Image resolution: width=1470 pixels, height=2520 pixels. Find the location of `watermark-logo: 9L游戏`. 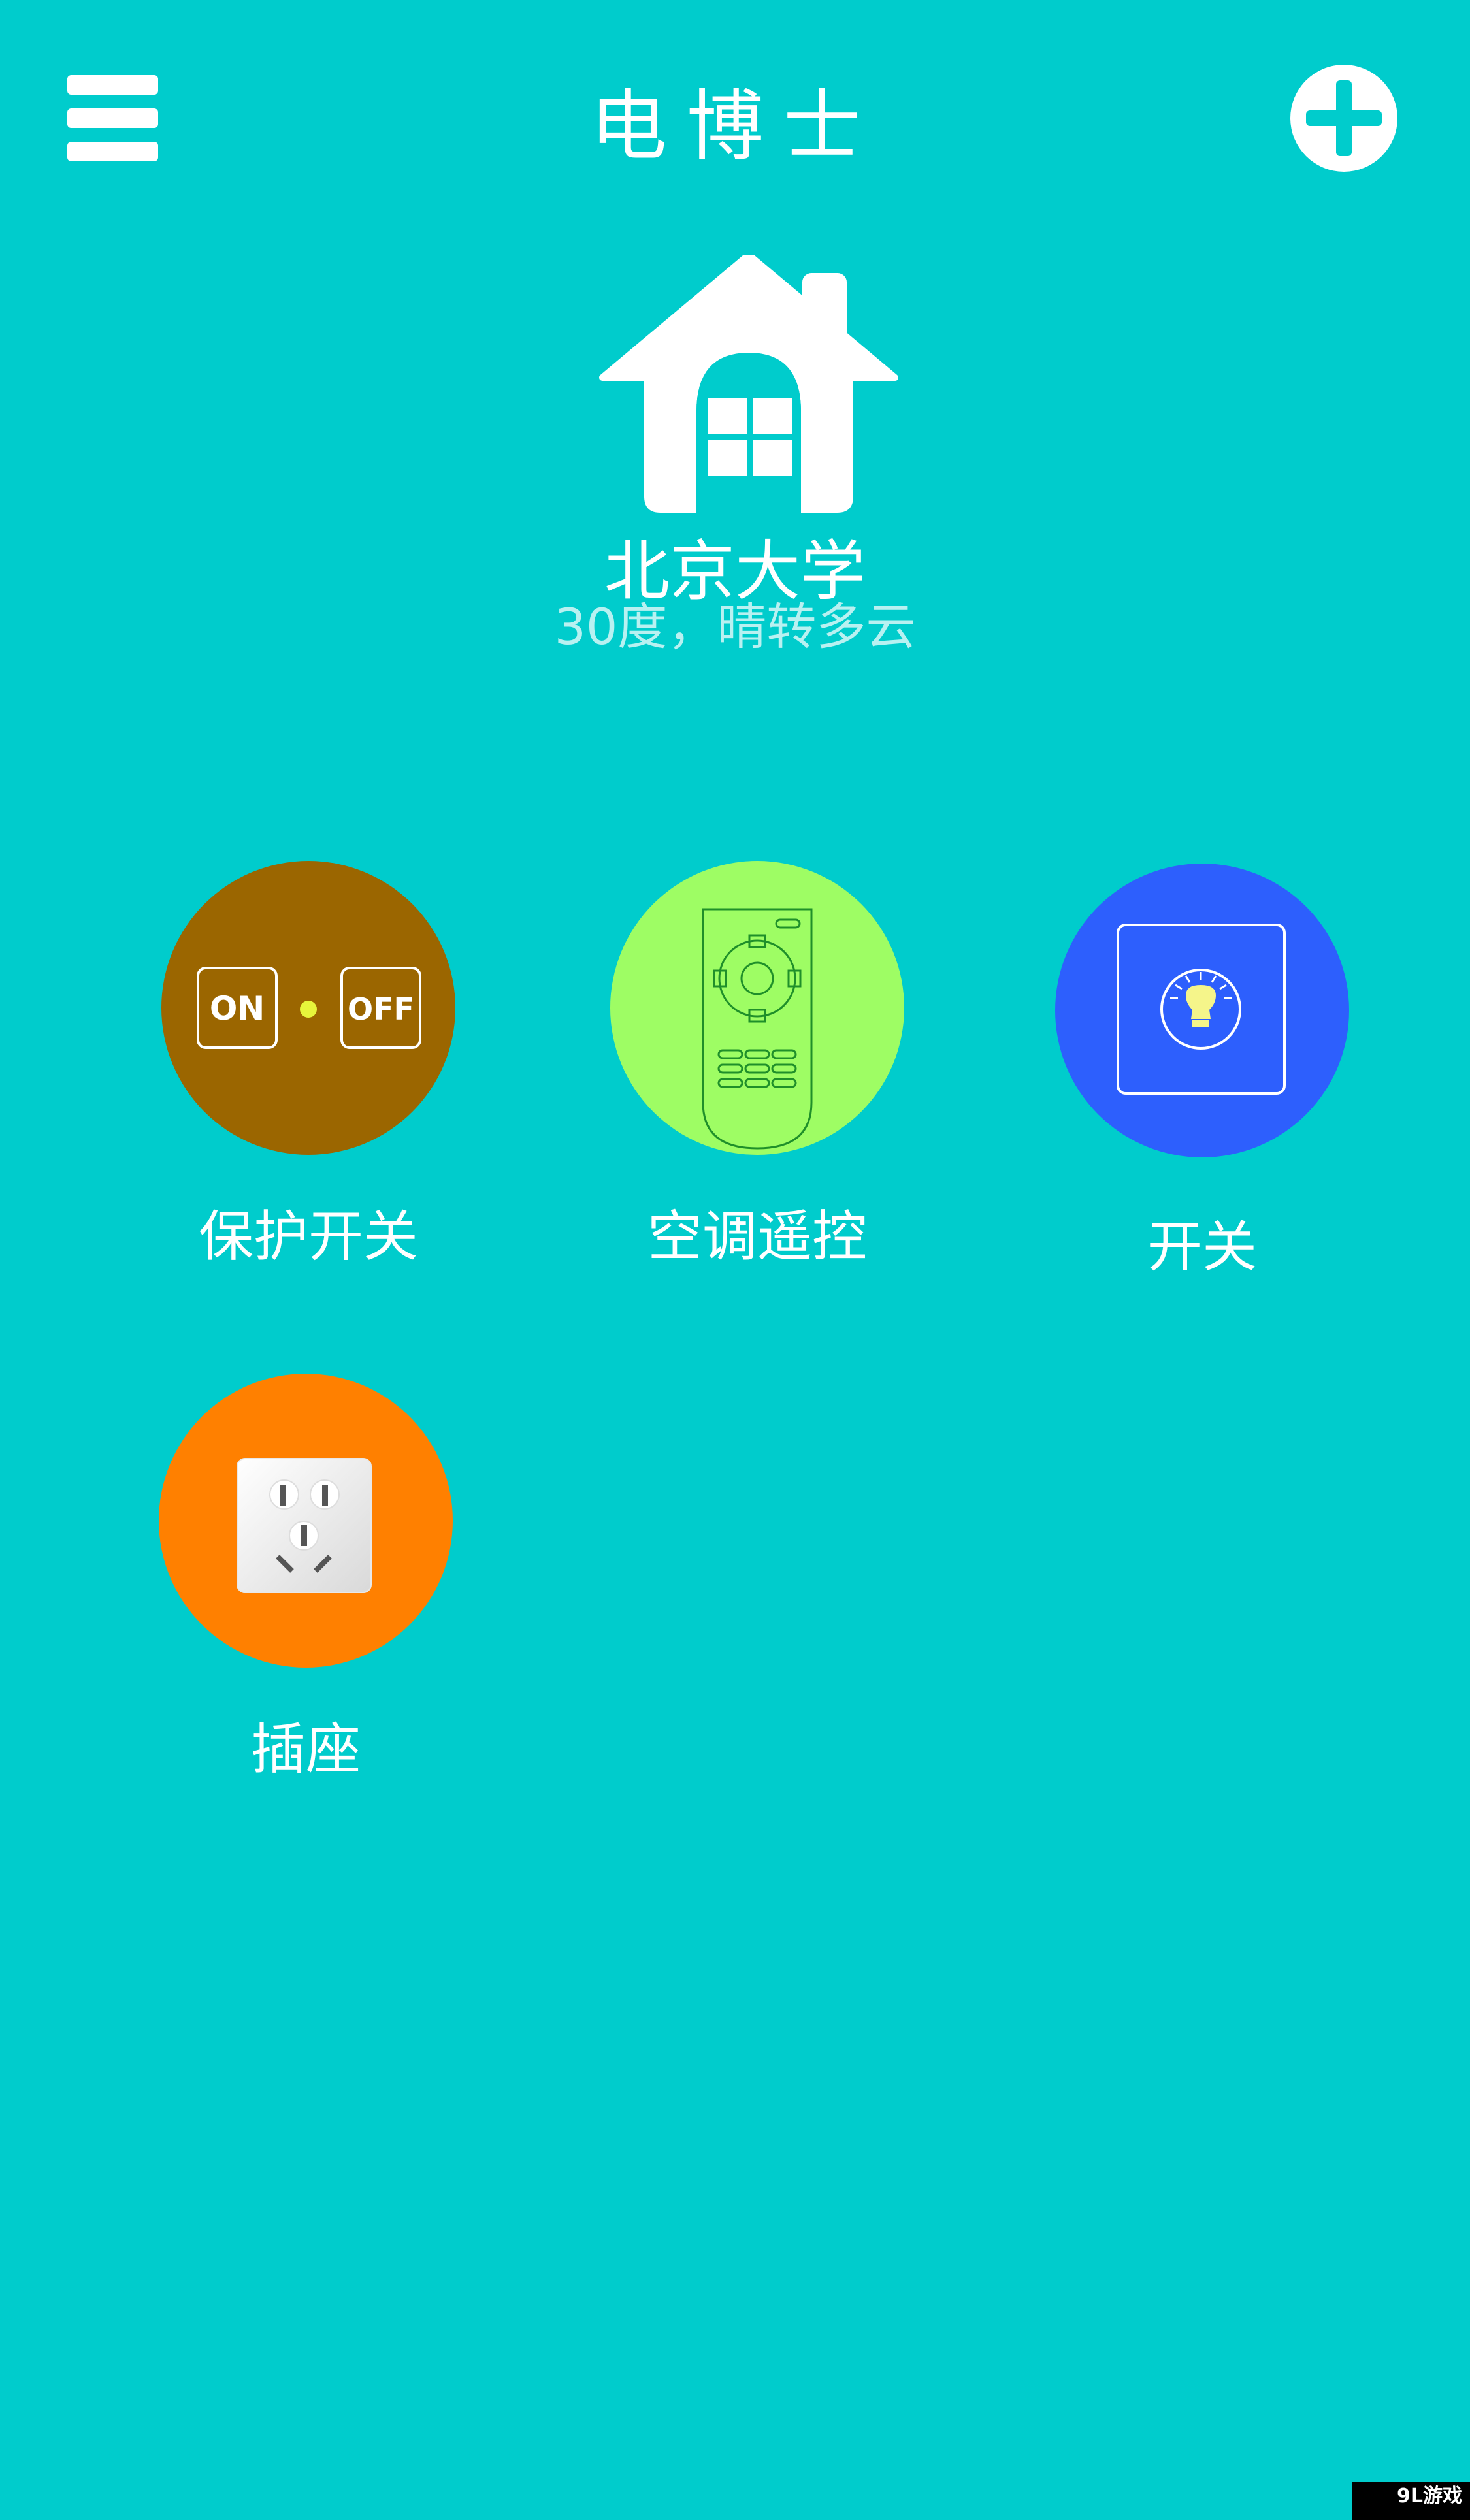

watermark-logo: 9L游戏 is located at coordinates (1411, 2501).